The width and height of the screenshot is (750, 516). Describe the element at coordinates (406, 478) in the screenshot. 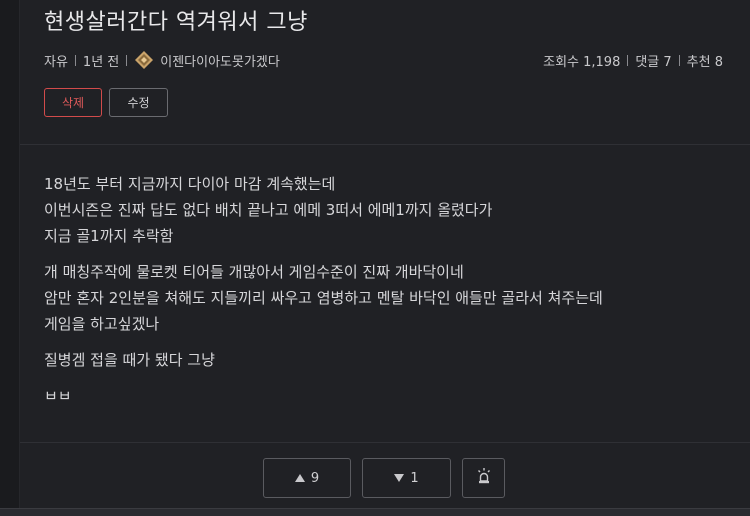

I see `downvote-button: 1` at that location.